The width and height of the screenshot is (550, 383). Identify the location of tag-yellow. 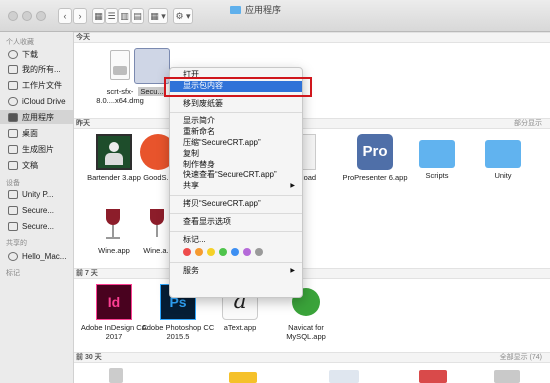
(211, 252).